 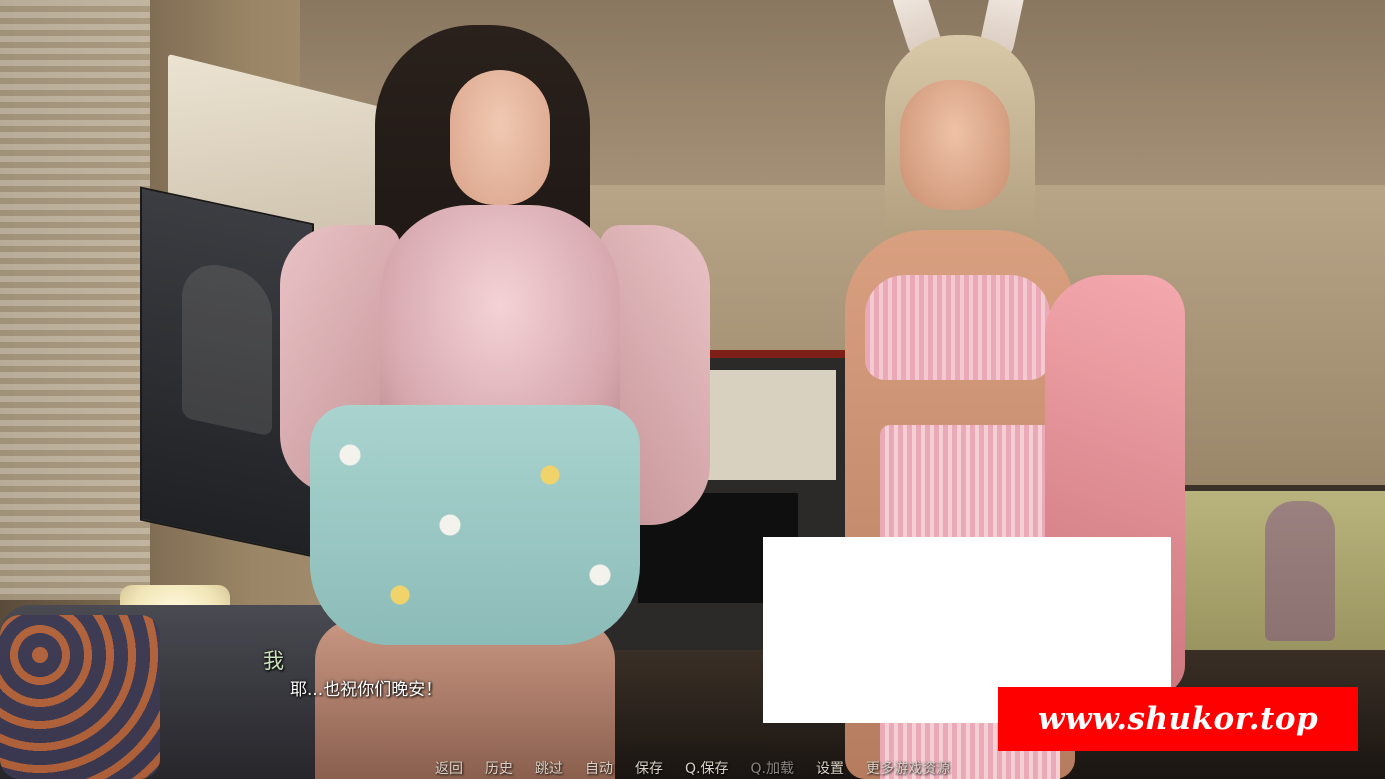 What do you see at coordinates (772, 769) in the screenshot?
I see `quick-menu-quickload-button: Q.加载` at bounding box center [772, 769].